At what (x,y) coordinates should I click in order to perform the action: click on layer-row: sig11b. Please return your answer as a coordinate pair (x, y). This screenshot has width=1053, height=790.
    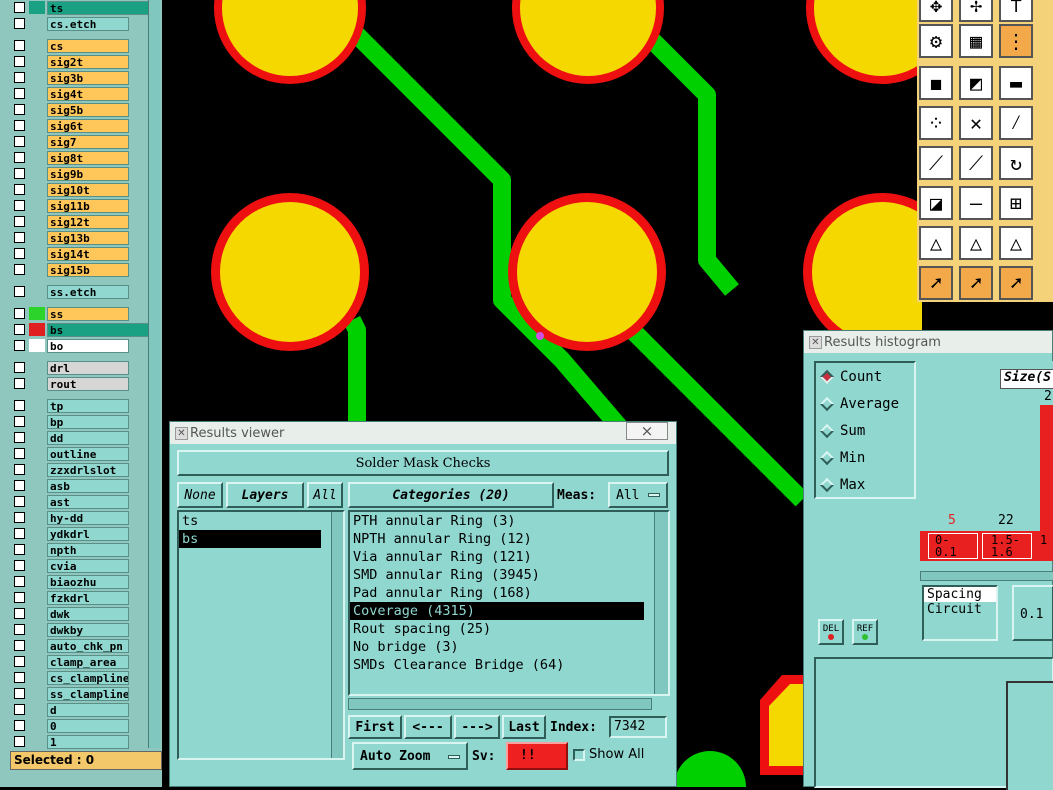
    Looking at the image, I should click on (71, 205).